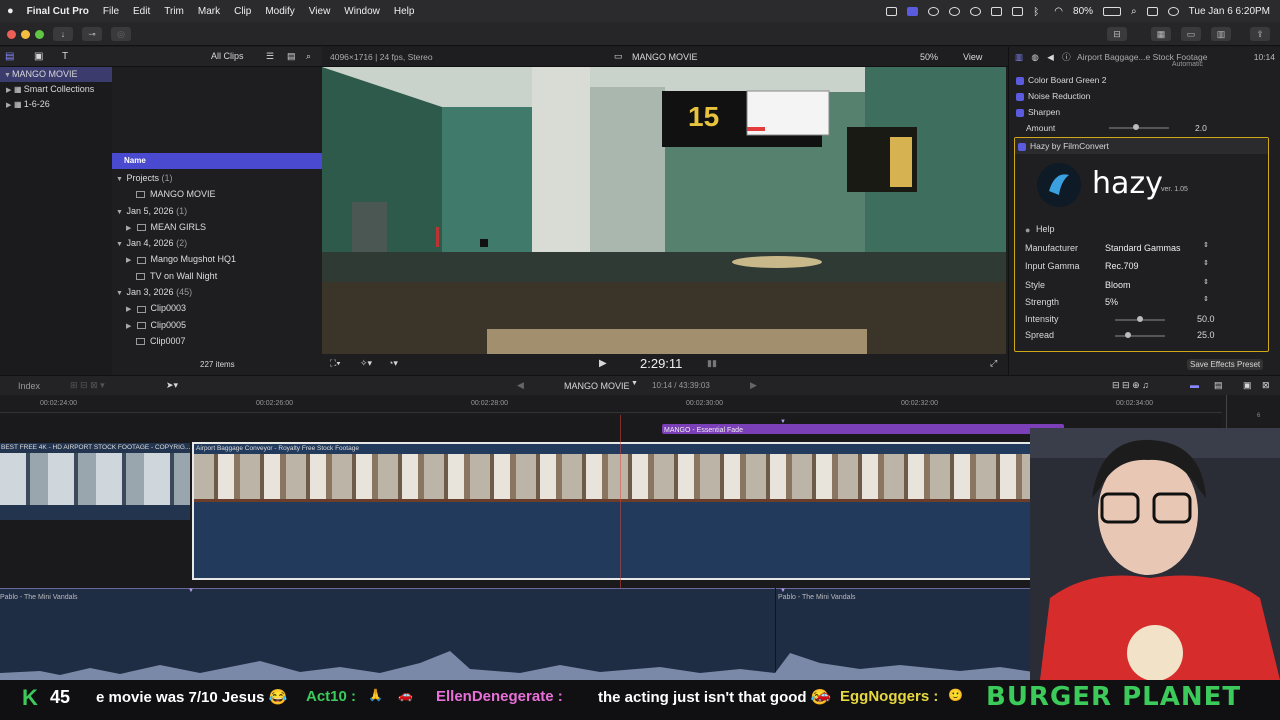 Image resolution: width=1280 pixels, height=720 pixels. I want to click on project-view-button: ⊟, so click(1117, 34).